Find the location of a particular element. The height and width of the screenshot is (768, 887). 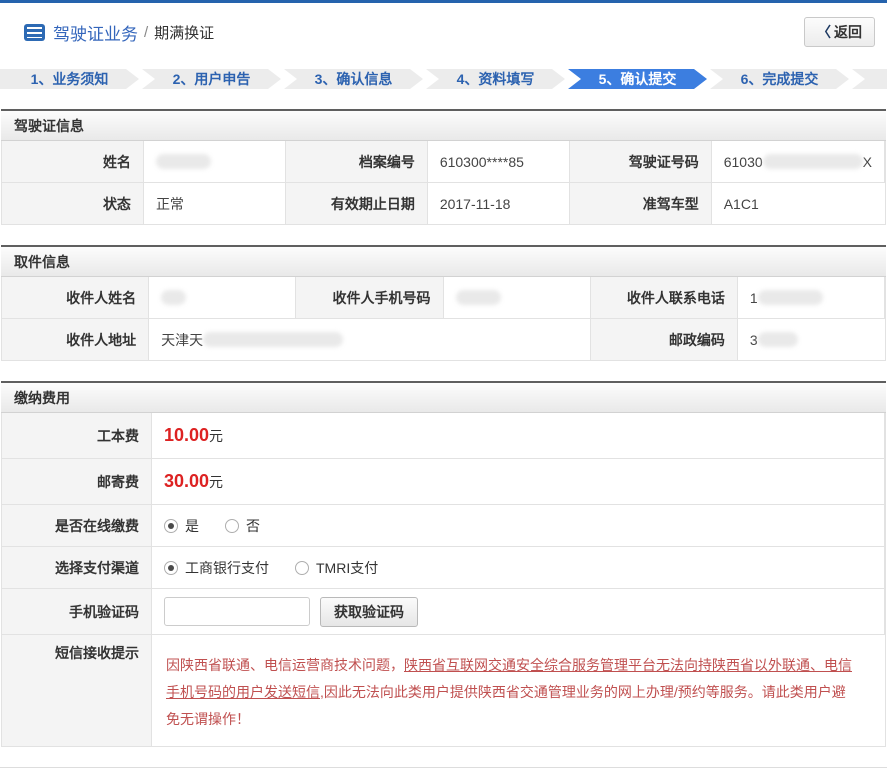

recipient-mobile-label: 收件人手机号码 is located at coordinates (370, 298).